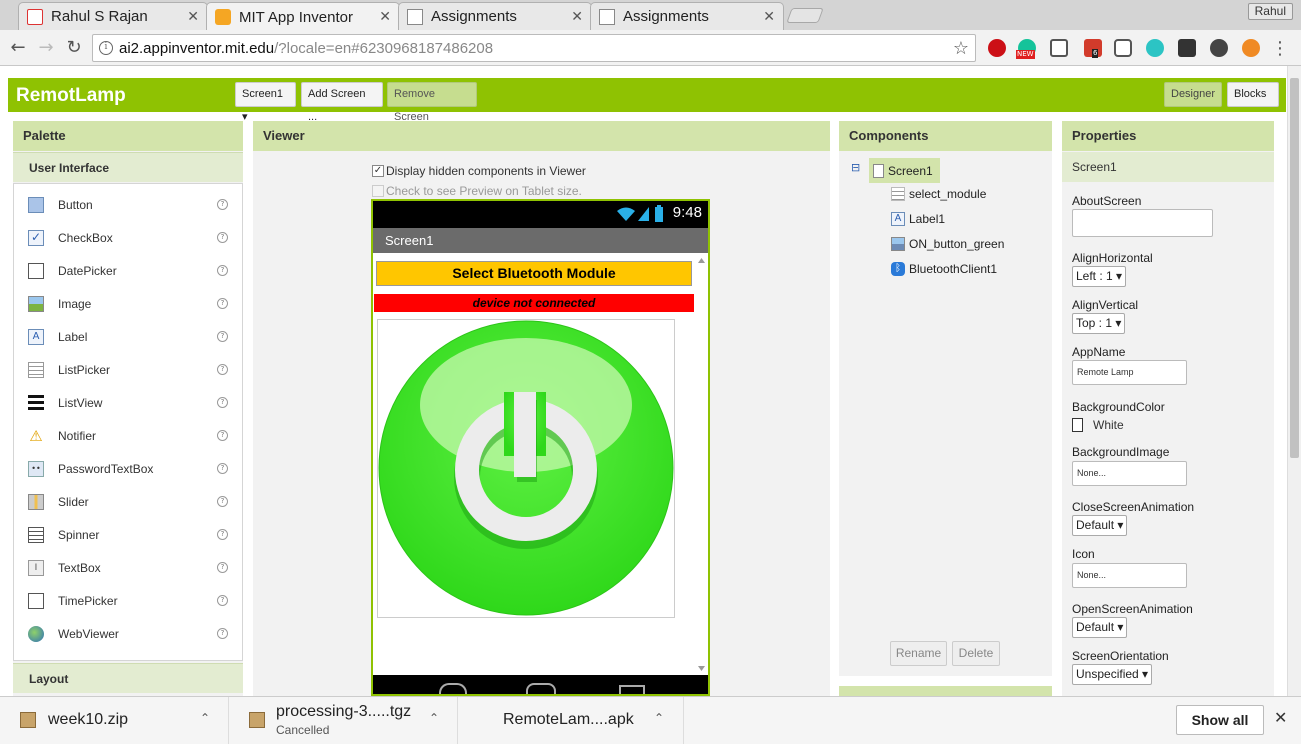  I want to click on palette-item-listpicker: ListPicker ?, so click(128, 369).